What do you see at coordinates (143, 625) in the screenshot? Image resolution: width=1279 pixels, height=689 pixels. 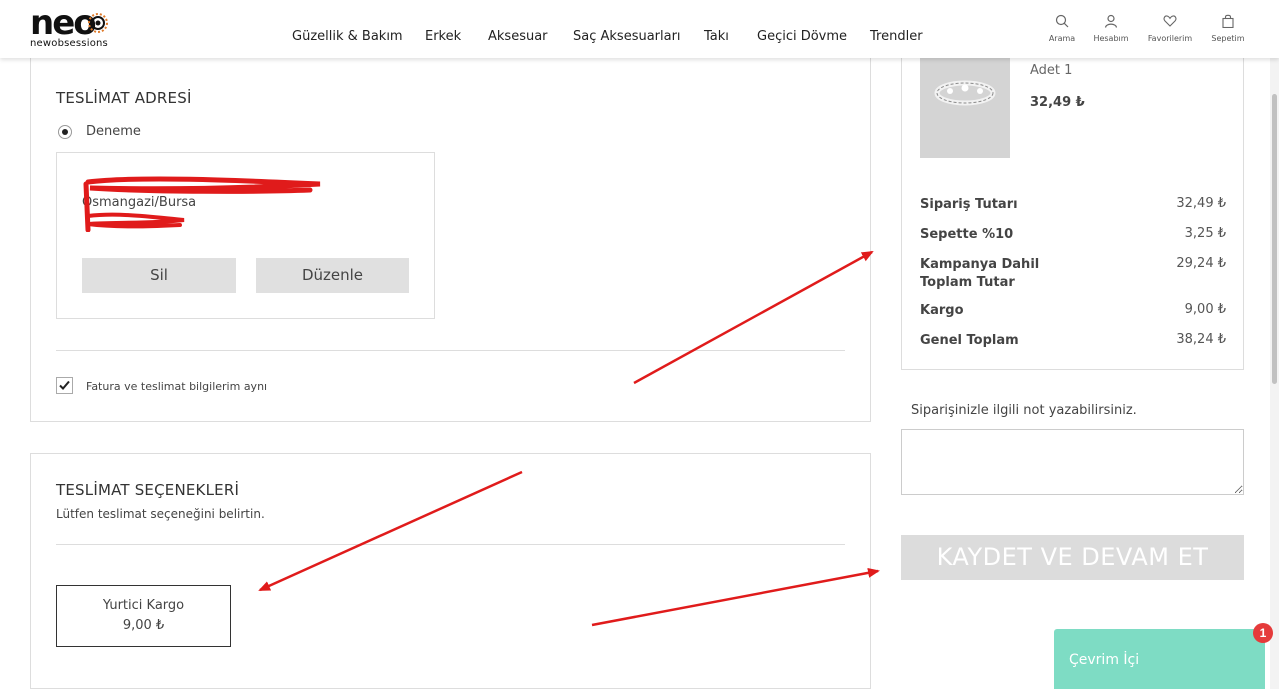 I see `shipping-option-price: 9,00 ₺` at bounding box center [143, 625].